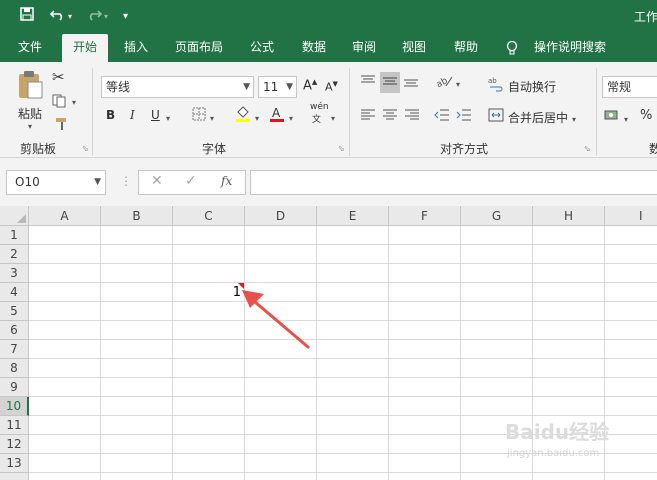  I want to click on percent-button: %, so click(646, 115).